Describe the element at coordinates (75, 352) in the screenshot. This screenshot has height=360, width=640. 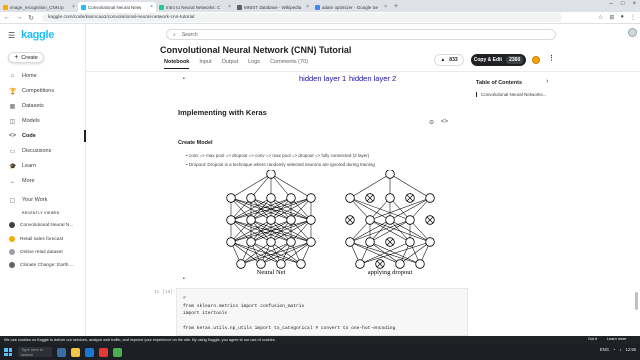
I see `file-explorer-icon` at that location.